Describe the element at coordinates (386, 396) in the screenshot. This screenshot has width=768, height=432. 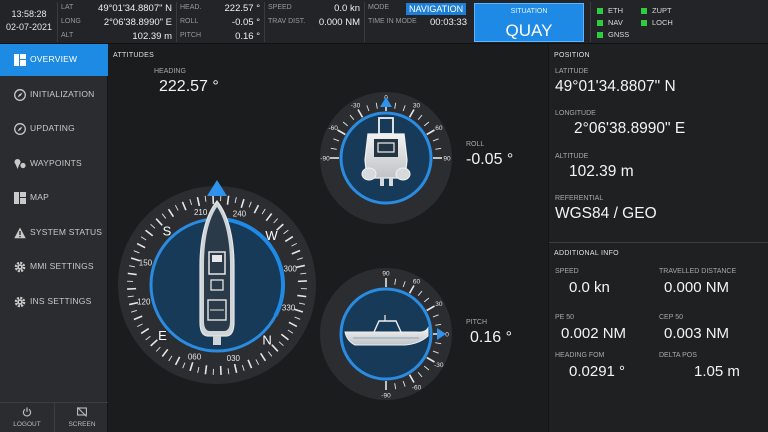
I see `pitch-scale-label: -90` at that location.